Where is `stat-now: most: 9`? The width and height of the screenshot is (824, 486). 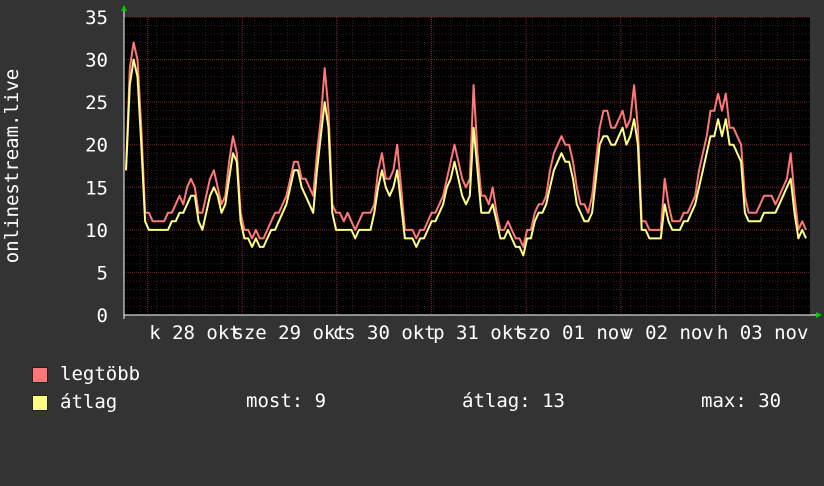
stat-now: most: 9 is located at coordinates (286, 401).